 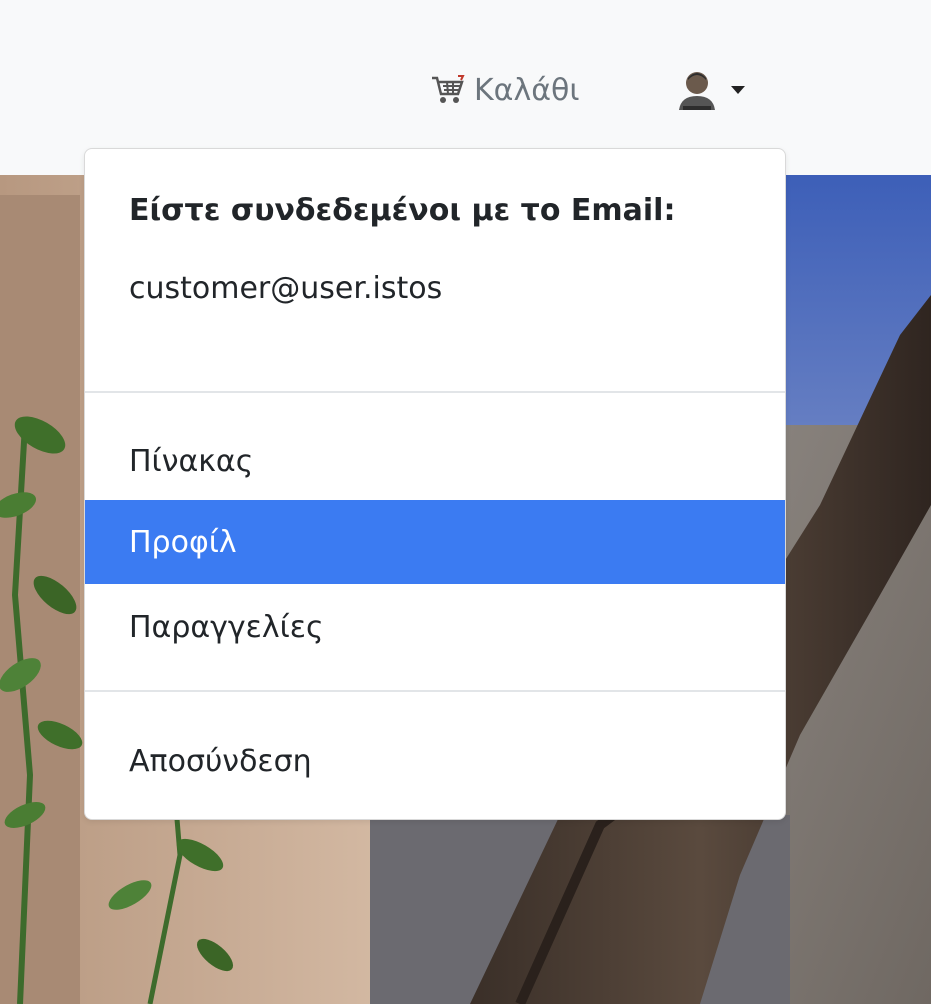 I want to click on menu-item-label: Παραγγελίες, so click(x=226, y=627).